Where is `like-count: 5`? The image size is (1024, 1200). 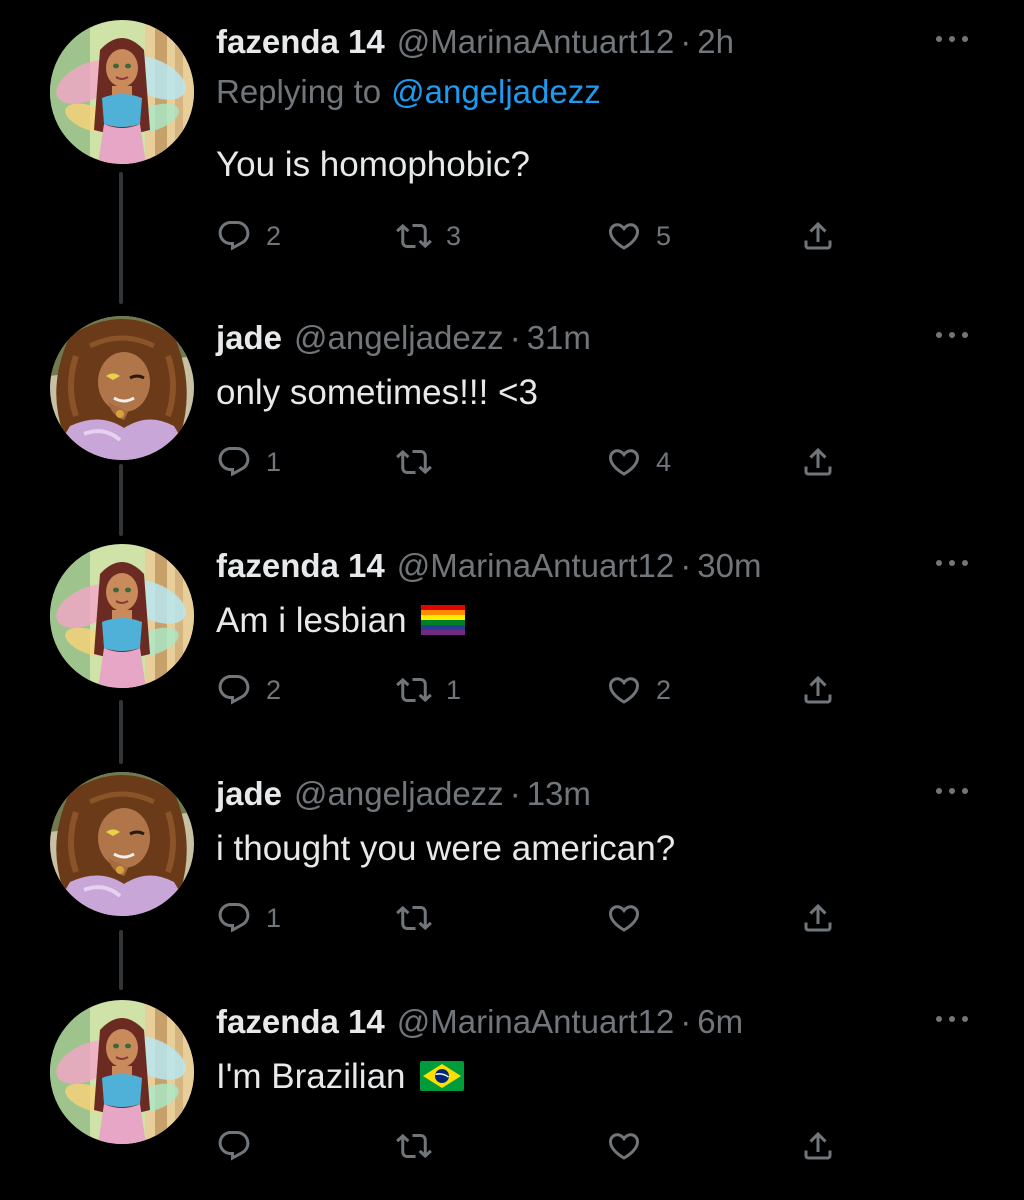 like-count: 5 is located at coordinates (664, 236).